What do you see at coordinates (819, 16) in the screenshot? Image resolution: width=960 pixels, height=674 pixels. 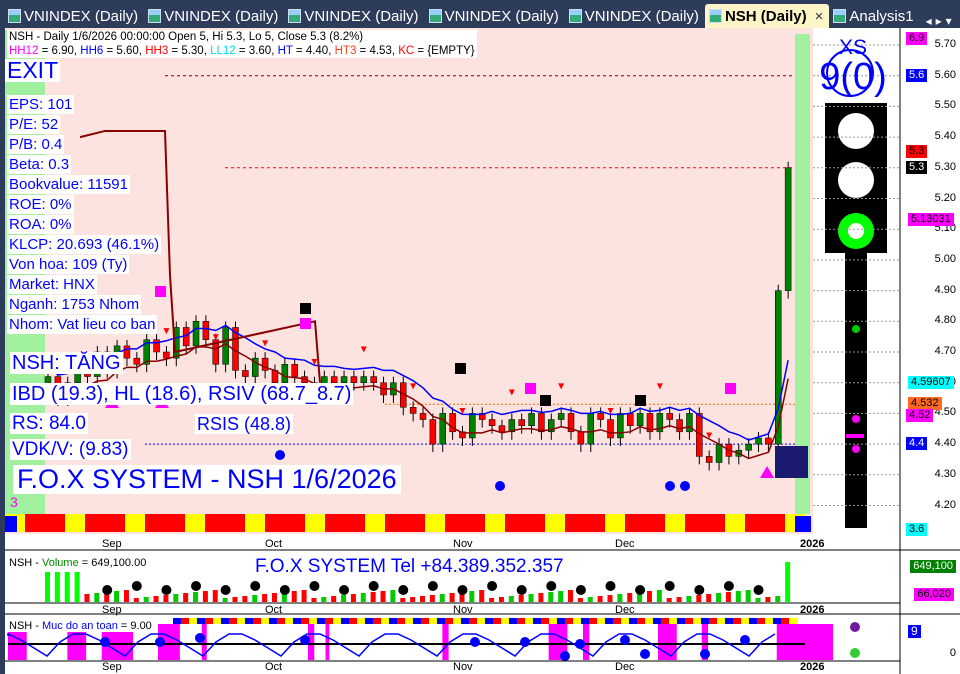 I see `close-tab-icon: ×` at bounding box center [819, 16].